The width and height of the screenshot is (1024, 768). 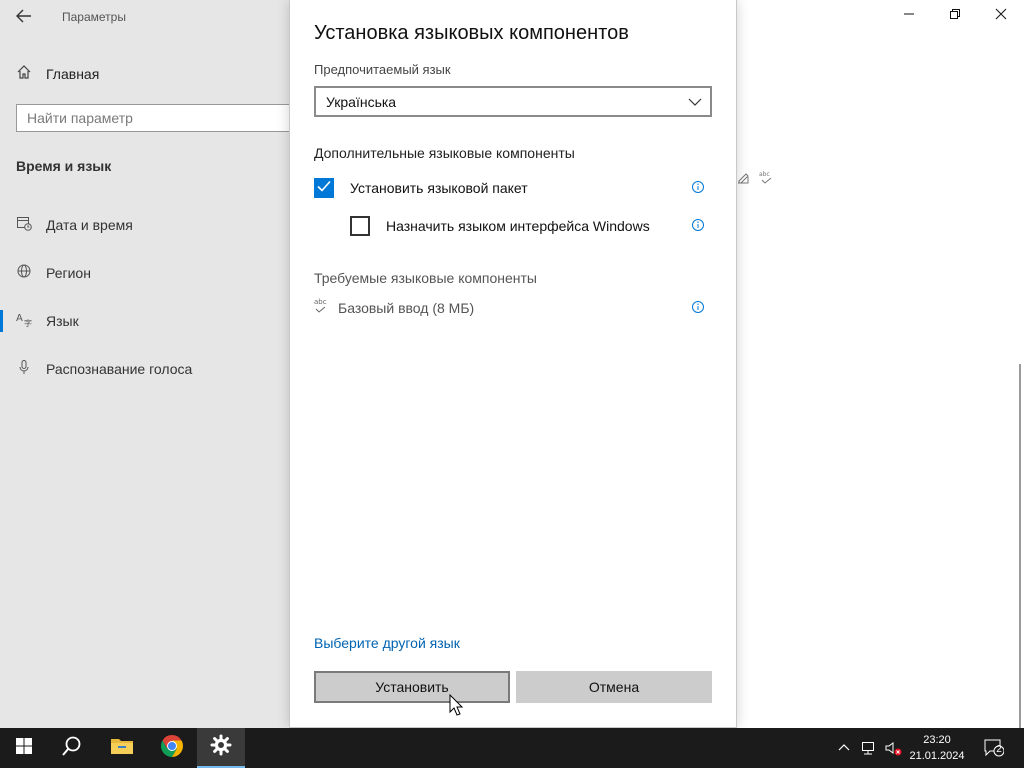 What do you see at coordinates (868, 748) in the screenshot?
I see `network-icon` at bounding box center [868, 748].